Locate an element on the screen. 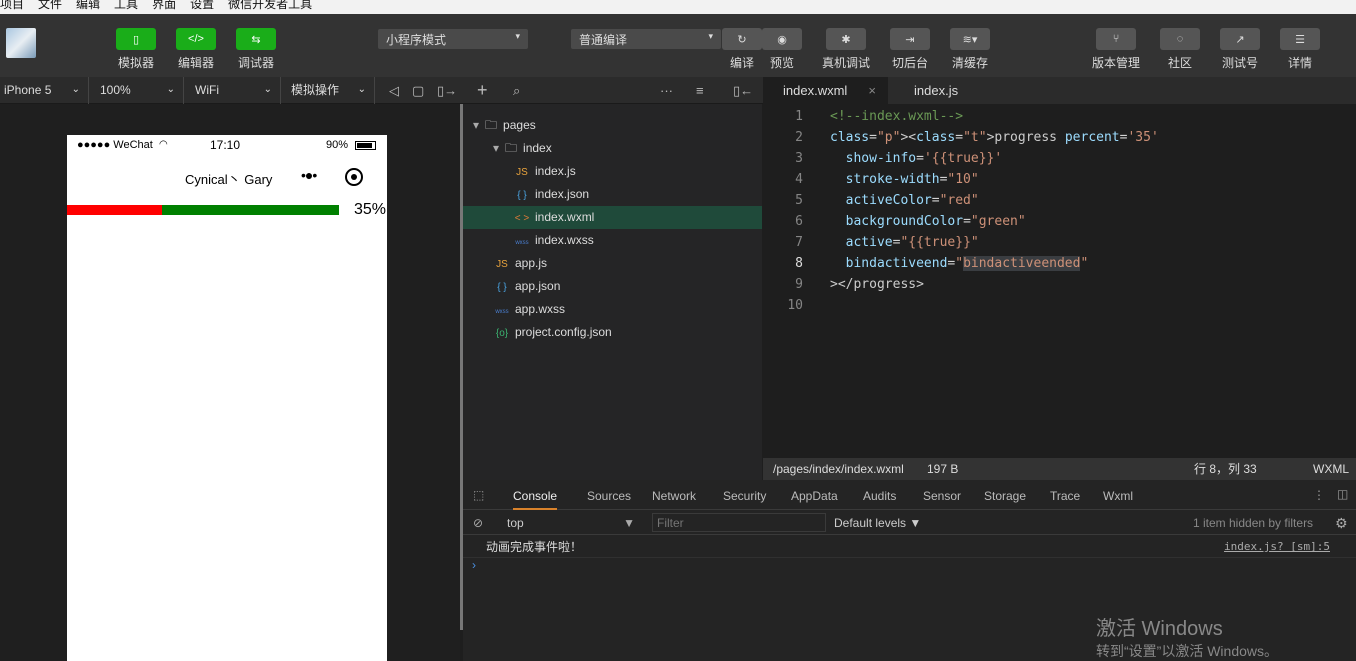 This screenshot has height=661, width=1356. hide-tree-icon: ▯← is located at coordinates (743, 90).